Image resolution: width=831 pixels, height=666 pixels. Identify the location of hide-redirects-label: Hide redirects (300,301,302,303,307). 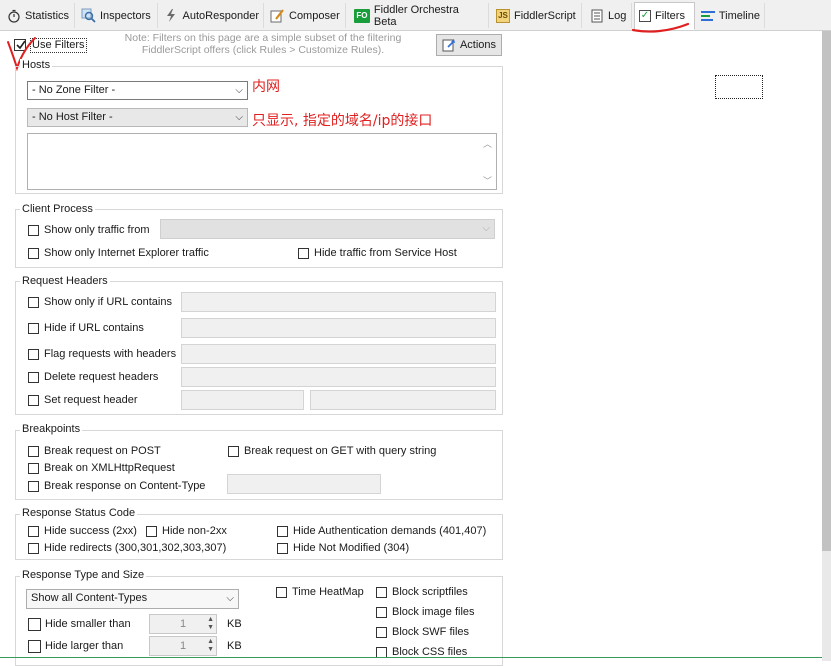
(135, 548).